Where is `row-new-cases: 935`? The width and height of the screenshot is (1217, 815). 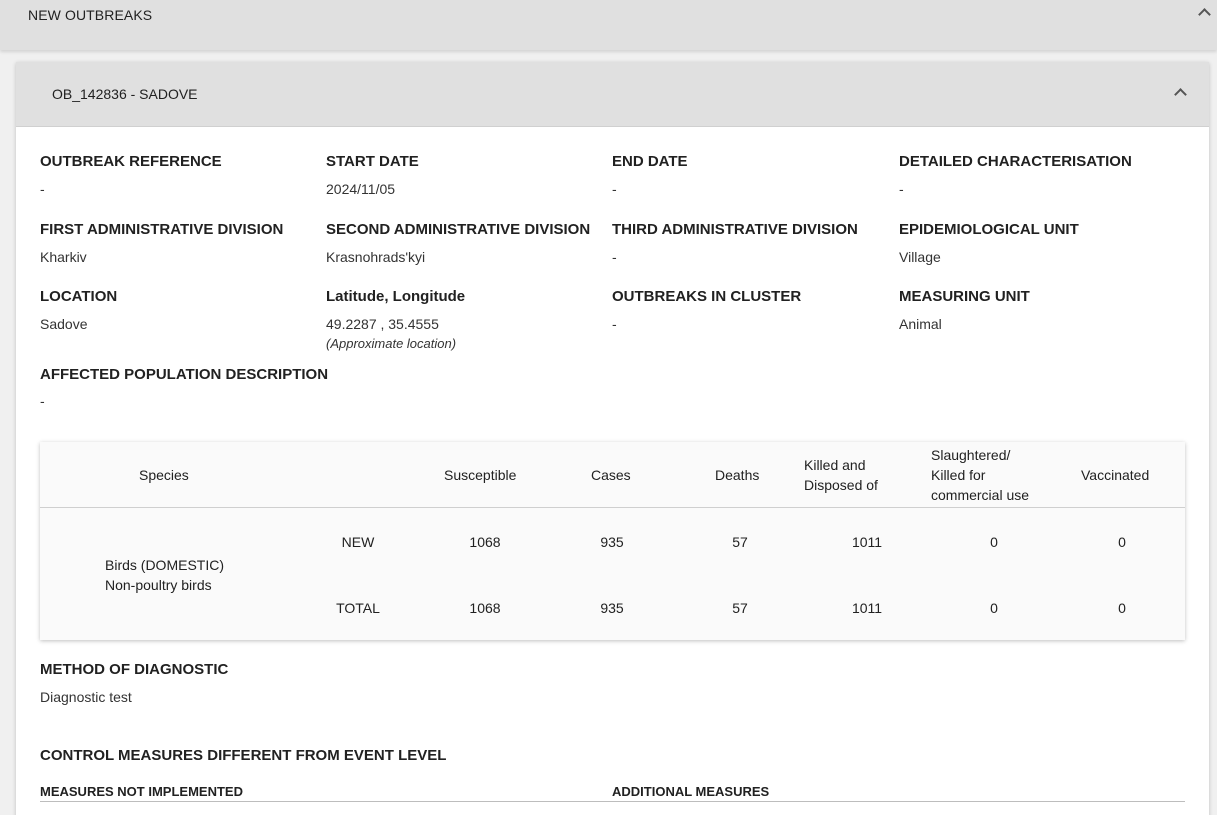 row-new-cases: 935 is located at coordinates (612, 542).